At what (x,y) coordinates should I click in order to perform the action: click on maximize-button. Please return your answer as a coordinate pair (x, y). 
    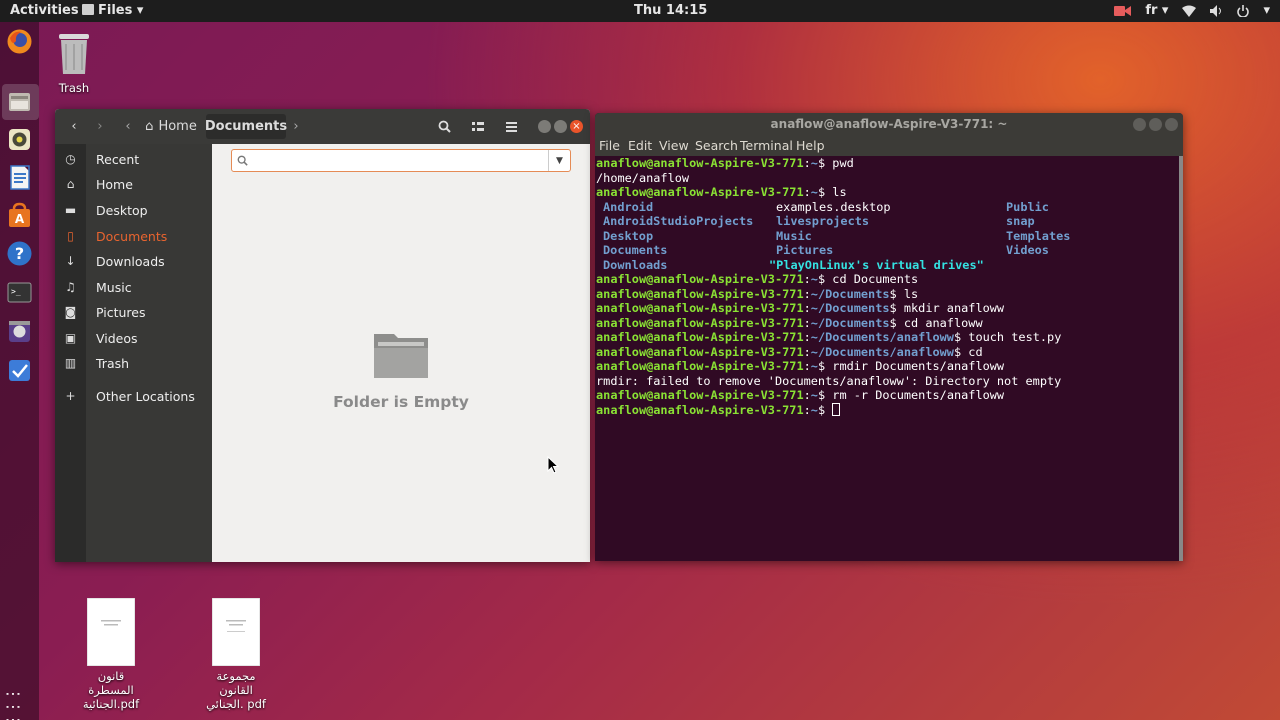
    Looking at the image, I should click on (560, 126).